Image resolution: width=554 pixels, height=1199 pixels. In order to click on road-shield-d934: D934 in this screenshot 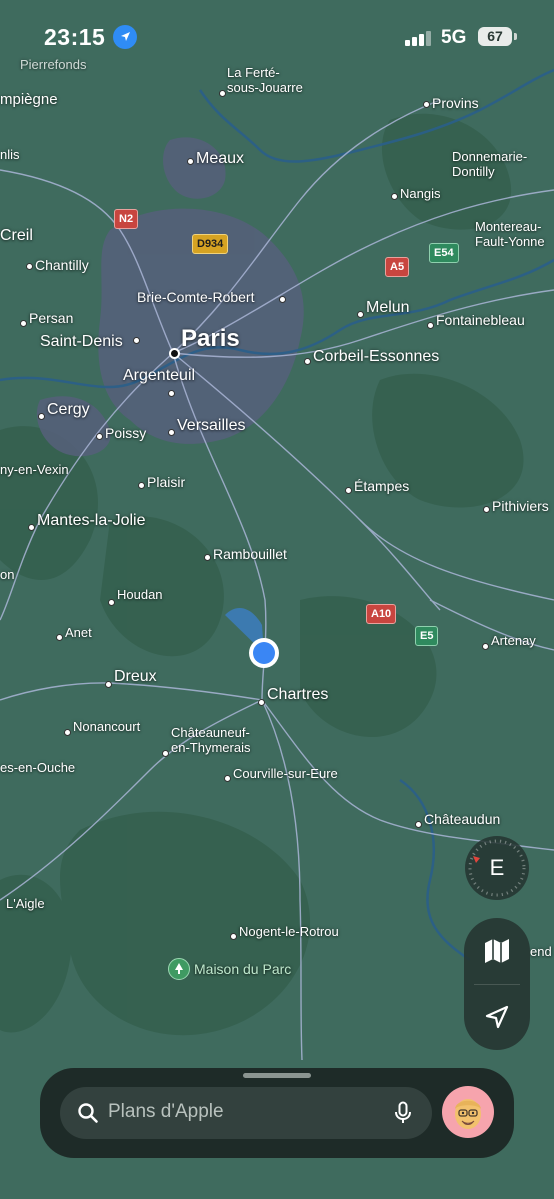, I will do `click(210, 244)`.